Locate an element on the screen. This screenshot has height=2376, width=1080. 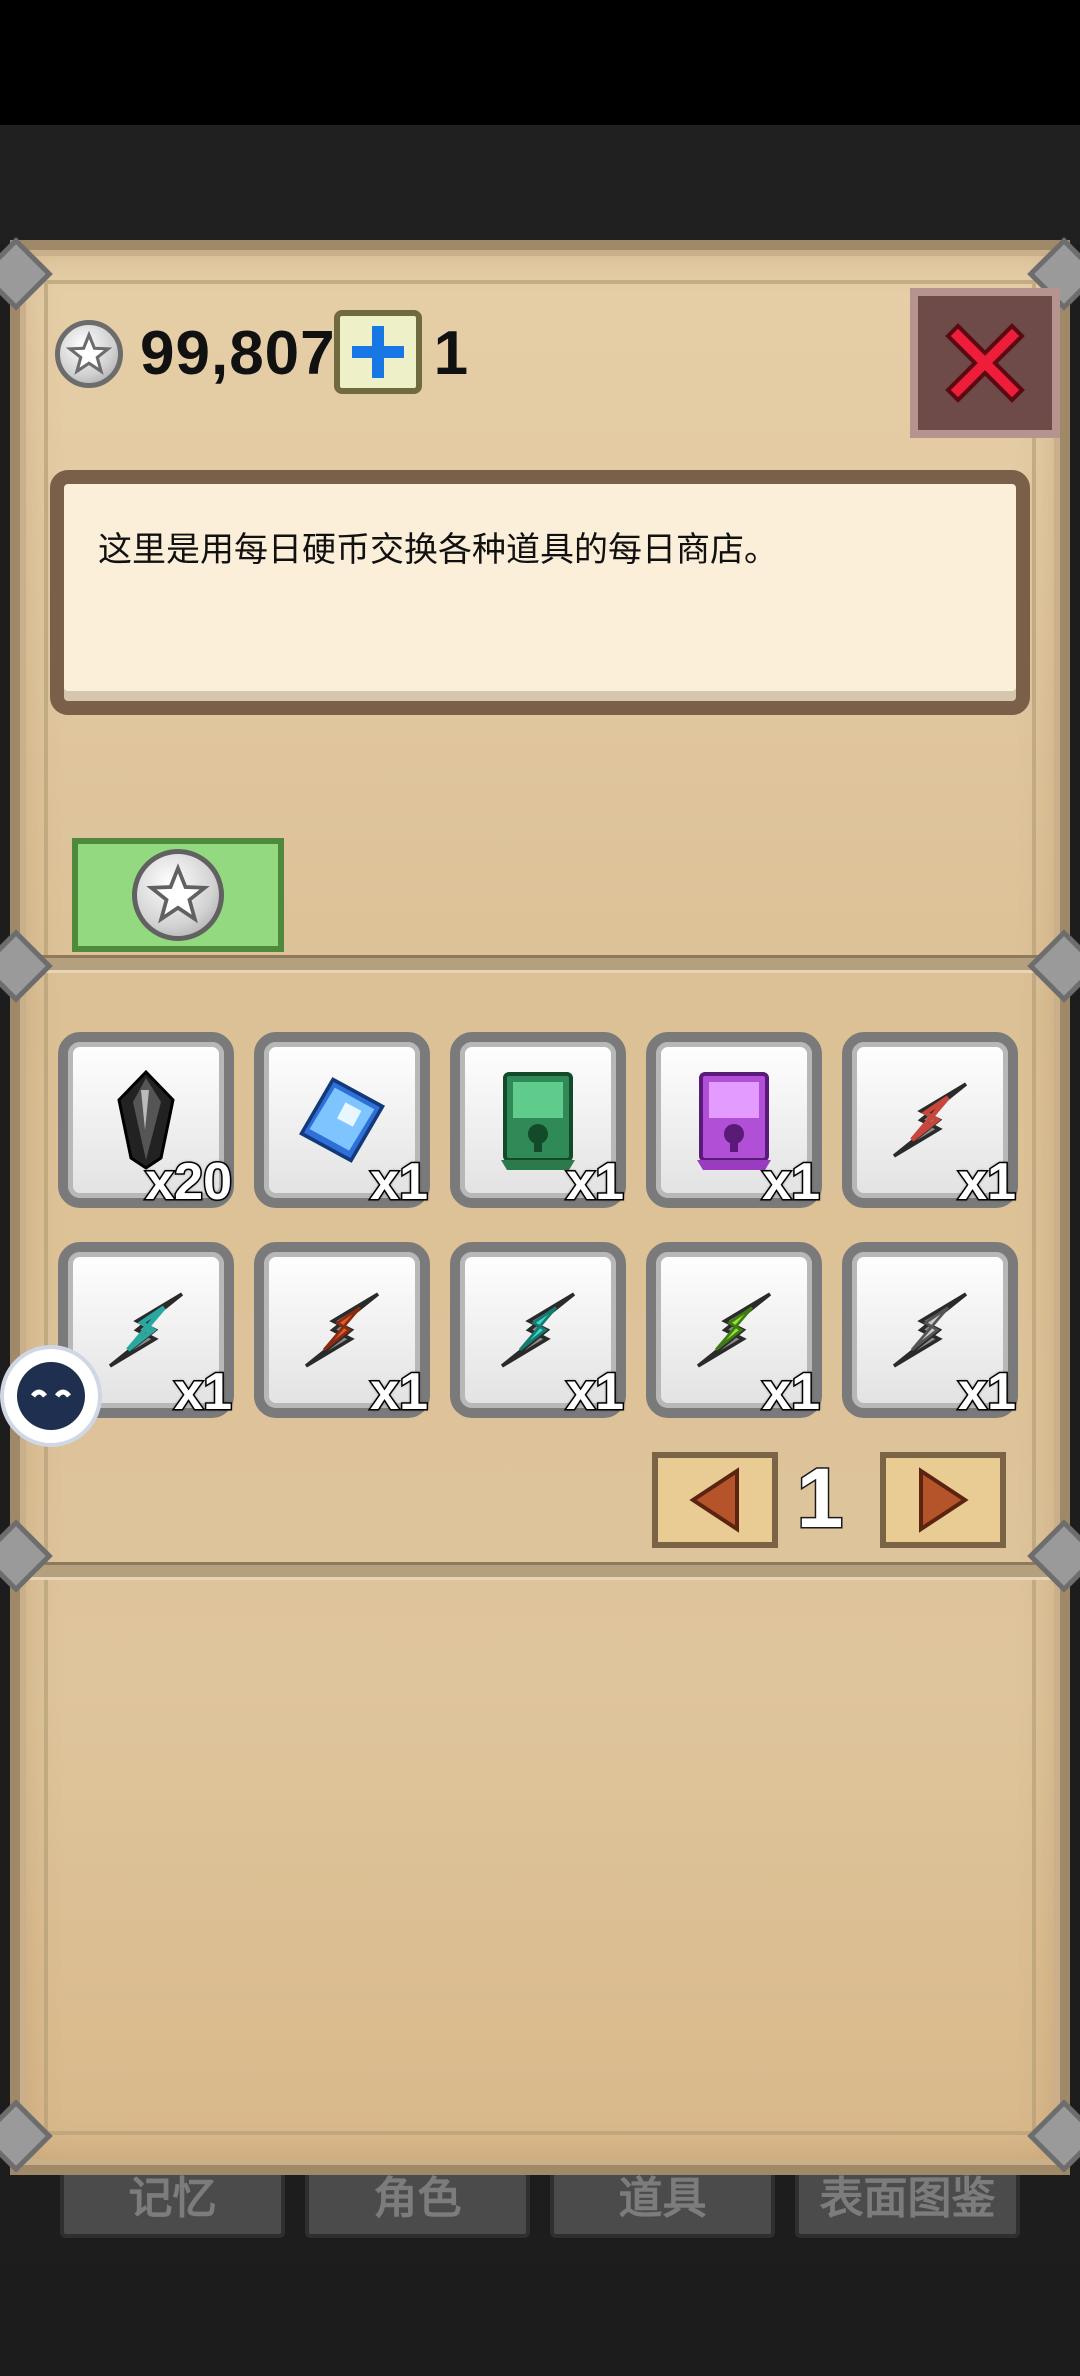
close-x-icon is located at coordinates (985, 363).